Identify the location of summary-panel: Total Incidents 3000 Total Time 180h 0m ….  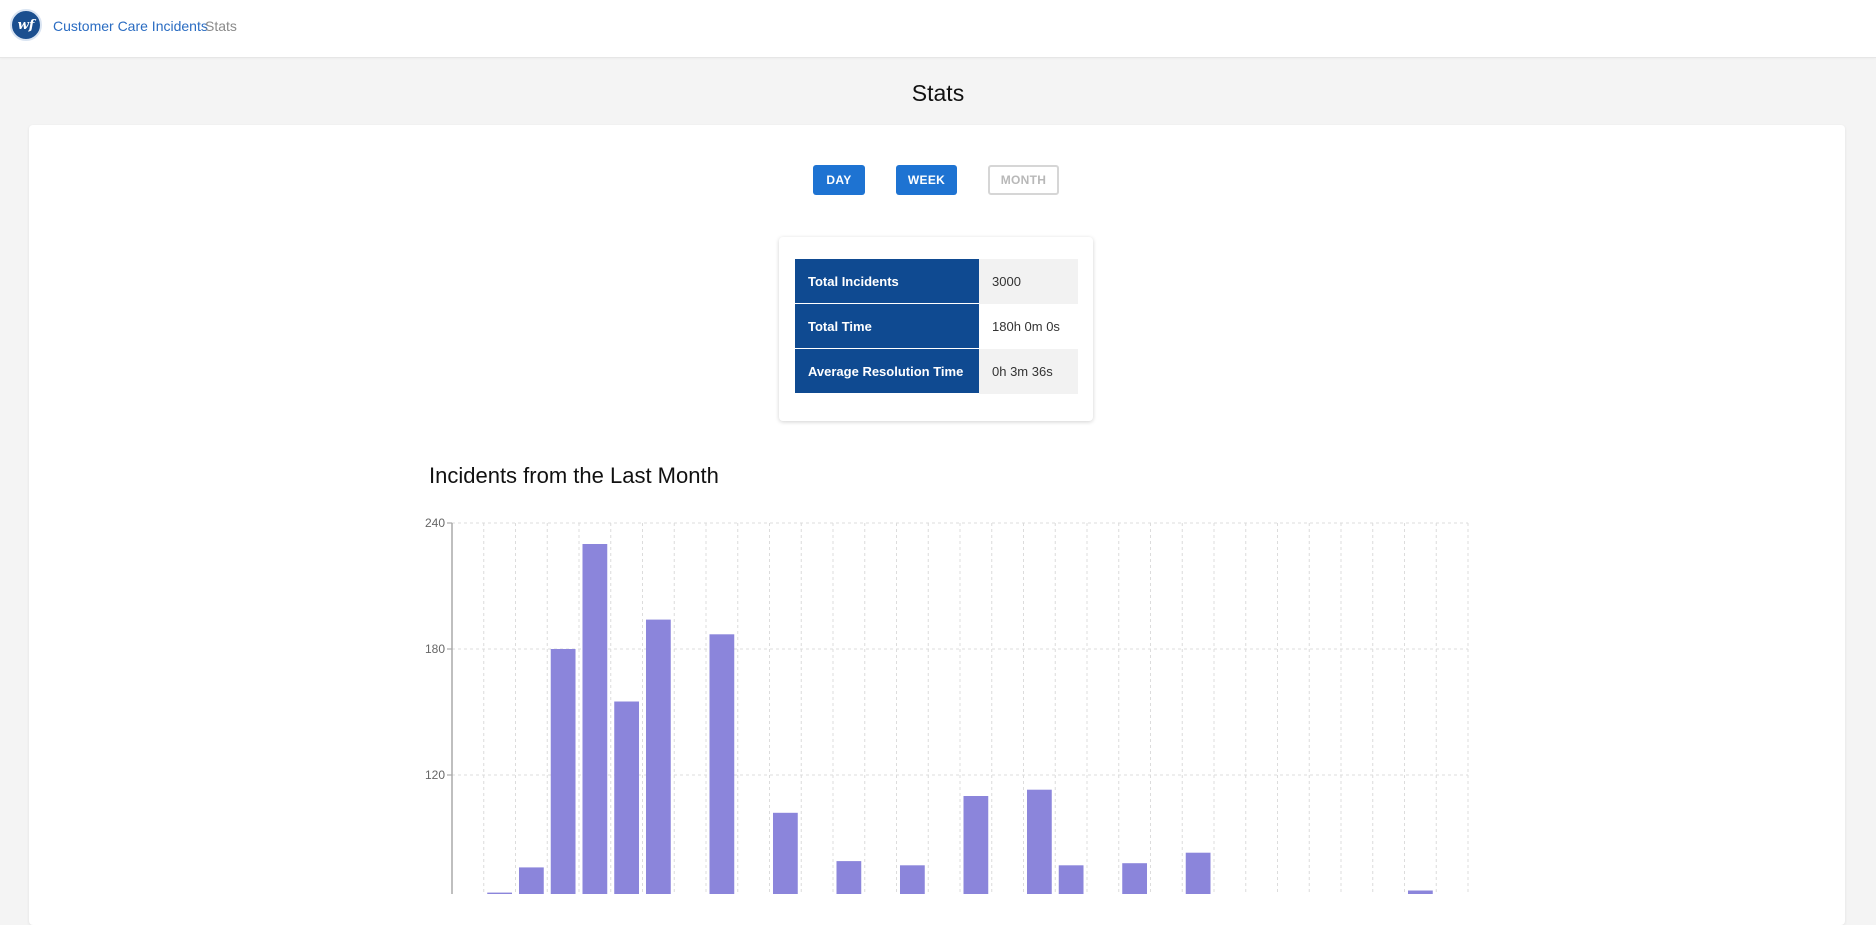
(936, 329).